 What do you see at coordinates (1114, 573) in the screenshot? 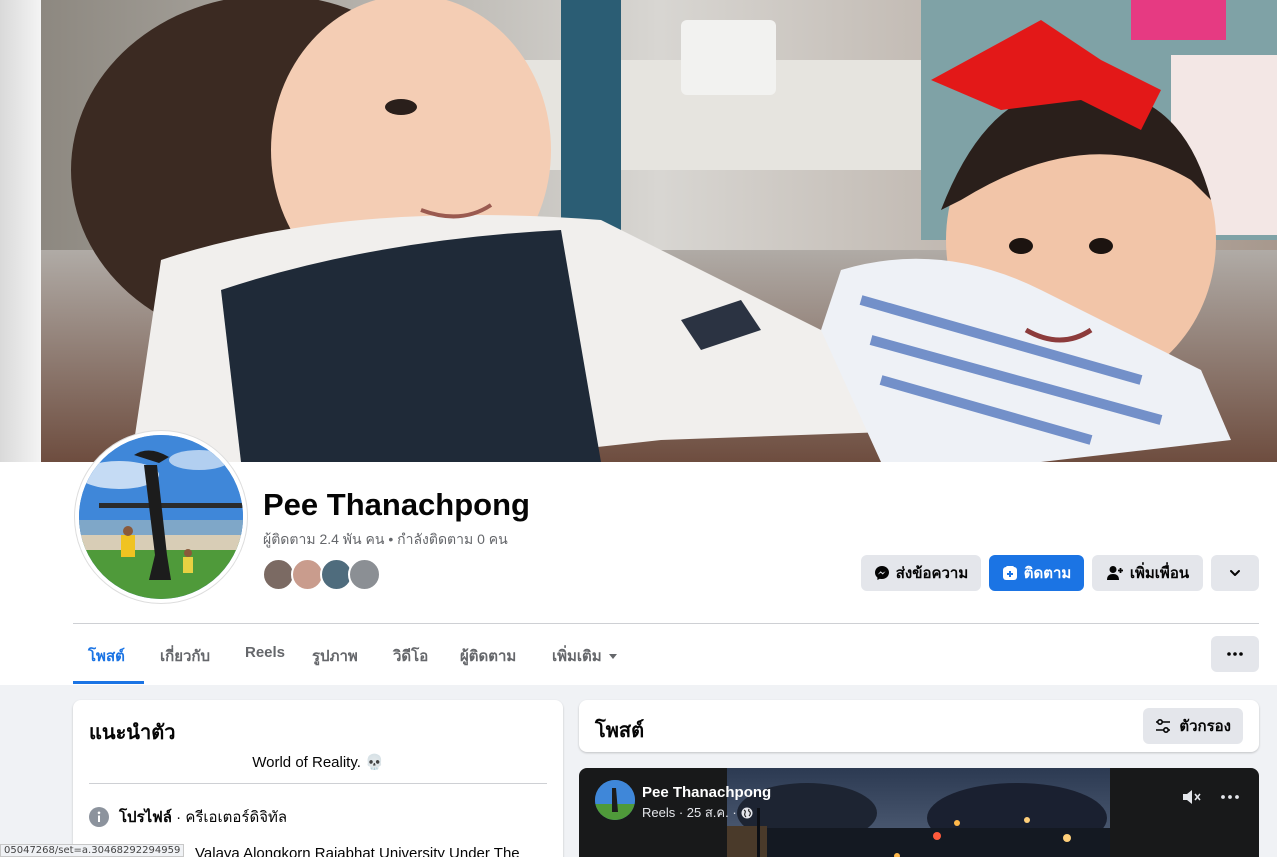
I see `add-friend-icon` at bounding box center [1114, 573].